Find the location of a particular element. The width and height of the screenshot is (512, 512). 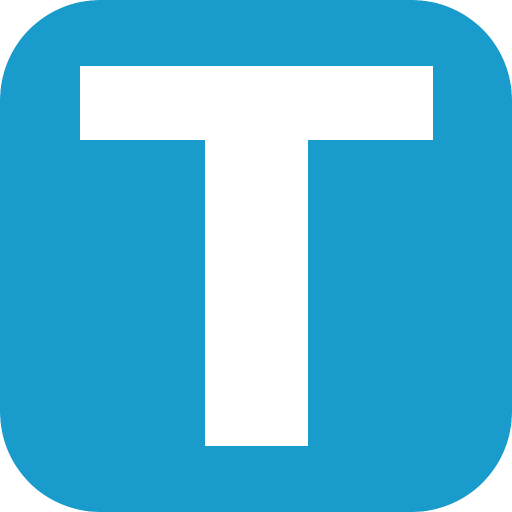

t-letter-crossbar is located at coordinates (256, 103).